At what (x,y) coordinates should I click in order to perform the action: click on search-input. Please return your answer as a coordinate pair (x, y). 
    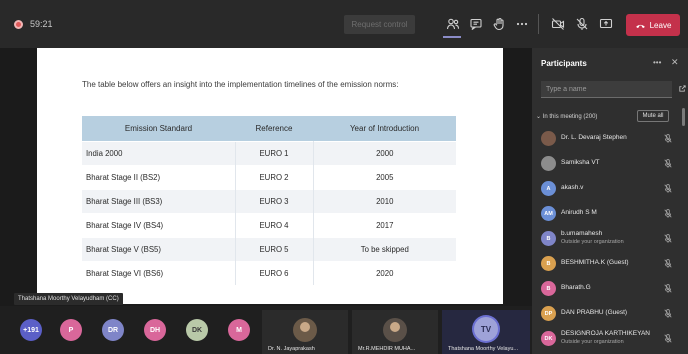
    Looking at the image, I should click on (606, 89).